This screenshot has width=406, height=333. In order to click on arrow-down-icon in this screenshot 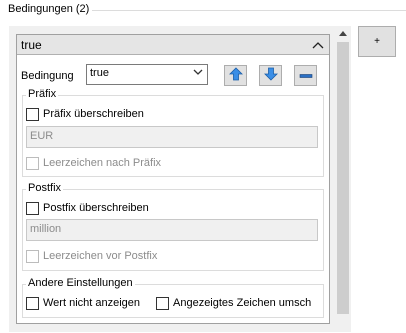, I will do `click(270, 75)`.